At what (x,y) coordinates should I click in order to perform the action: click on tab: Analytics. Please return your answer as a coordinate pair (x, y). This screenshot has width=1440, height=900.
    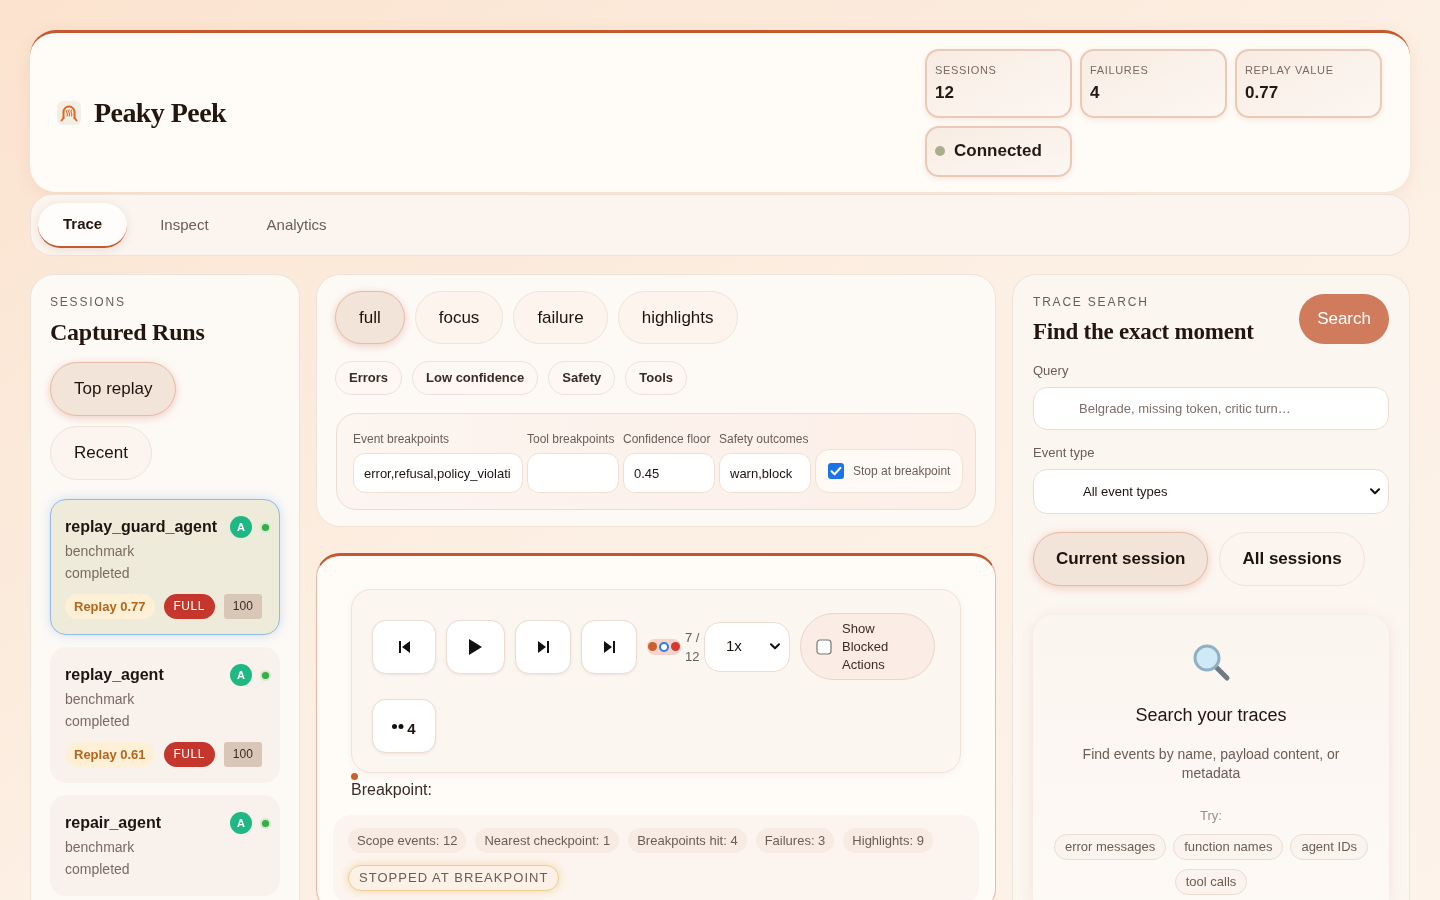
    Looking at the image, I should click on (296, 225).